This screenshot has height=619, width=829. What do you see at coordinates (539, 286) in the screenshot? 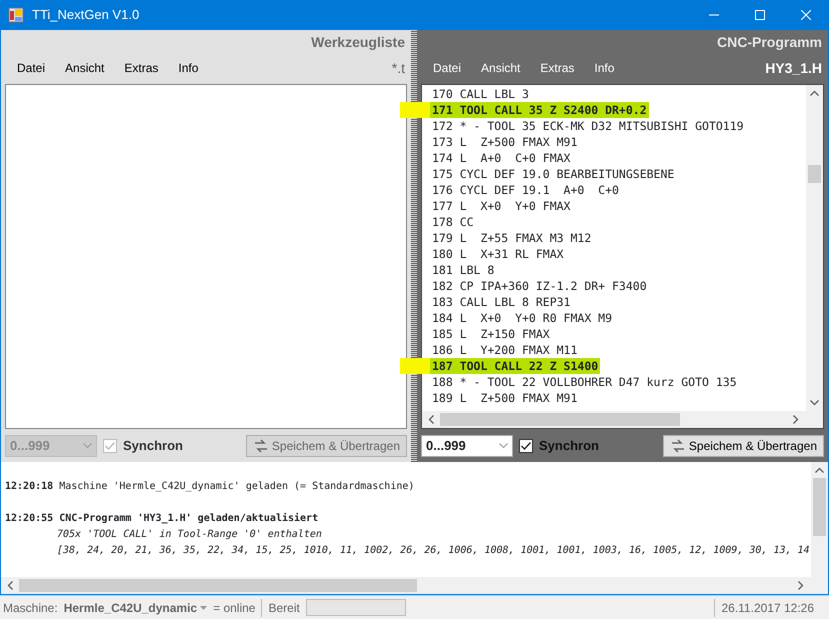
I see `code-line: 182 CP IPA+360 IZ-1.2 DR+ F3400` at bounding box center [539, 286].